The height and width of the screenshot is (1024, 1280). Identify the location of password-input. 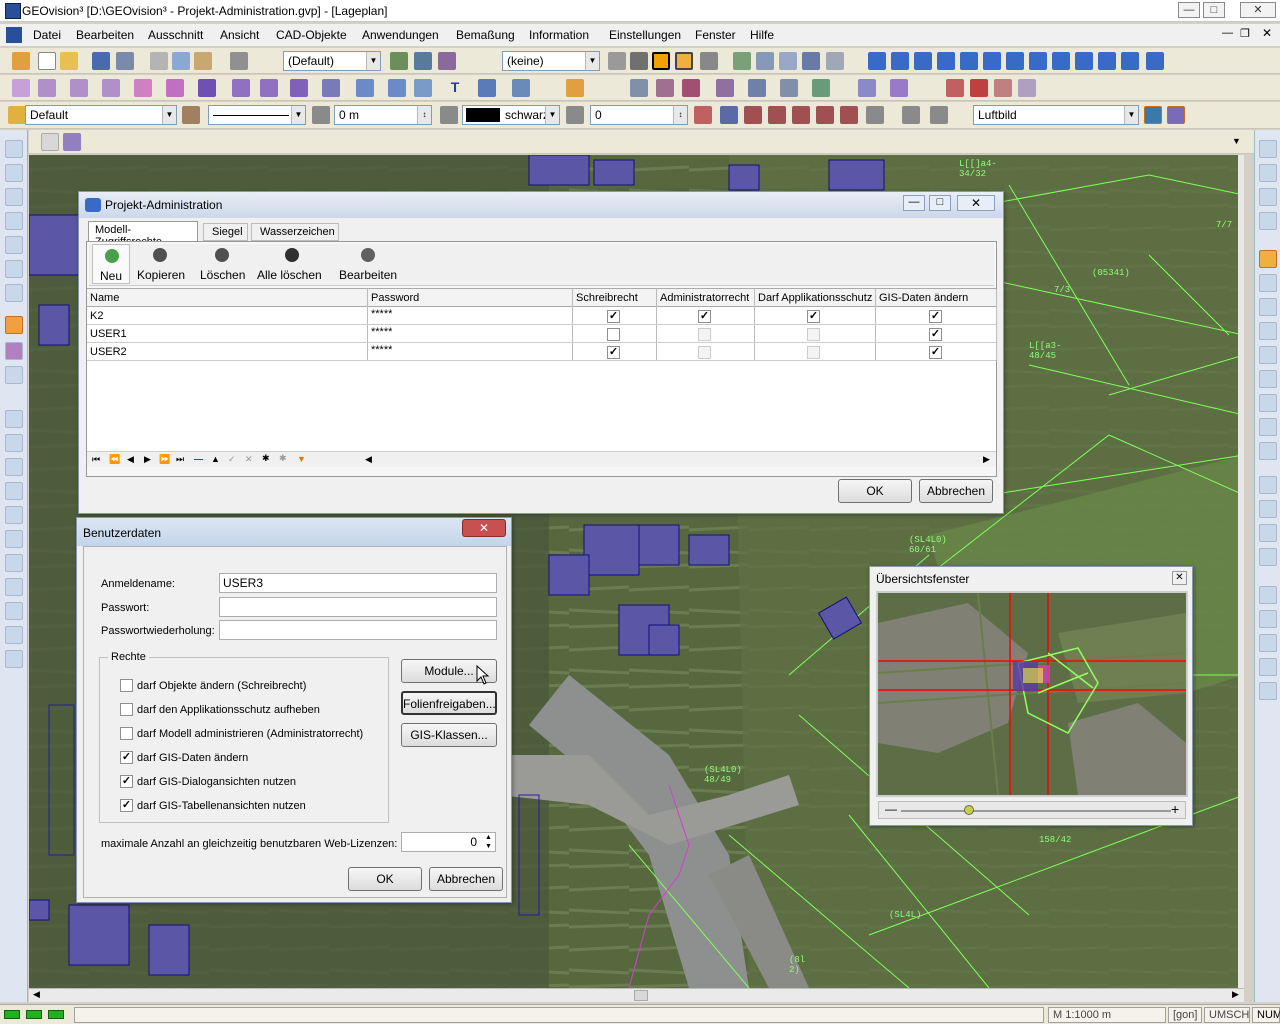
(358, 607).